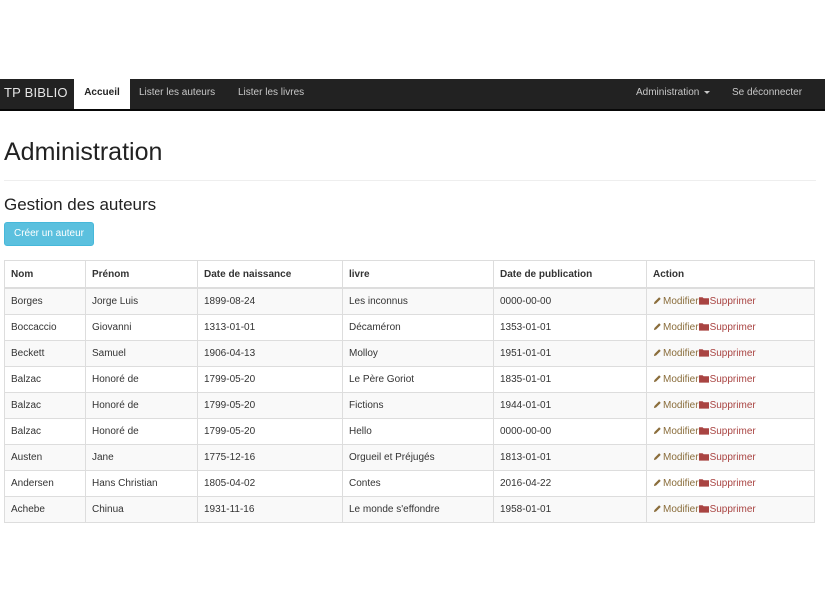 The height and width of the screenshot is (609, 825). I want to click on cell-date-naissance: 1906-04-13, so click(270, 353).